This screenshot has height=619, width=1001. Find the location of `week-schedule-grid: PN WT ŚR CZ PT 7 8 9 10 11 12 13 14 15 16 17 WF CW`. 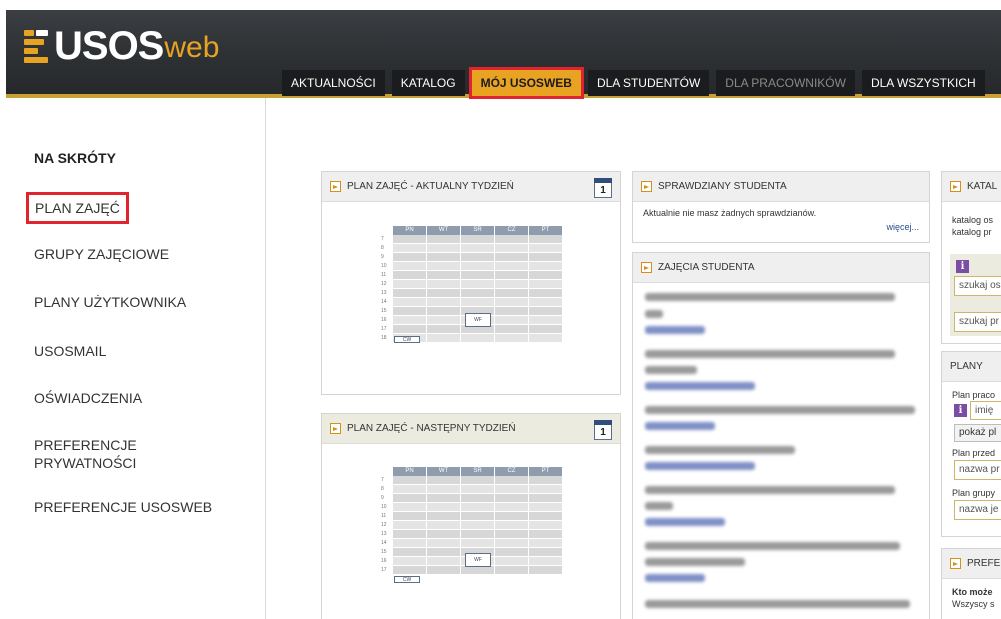

week-schedule-grid: PN WT ŚR CZ PT 7 8 9 10 11 12 13 14 15 16 17 WF CW is located at coordinates (472, 525).